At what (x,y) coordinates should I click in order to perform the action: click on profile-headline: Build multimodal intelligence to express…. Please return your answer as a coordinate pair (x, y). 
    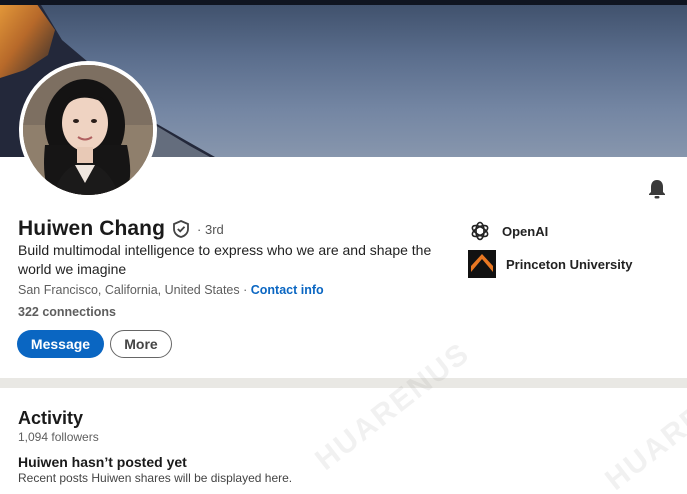
    Looking at the image, I should click on (225, 259).